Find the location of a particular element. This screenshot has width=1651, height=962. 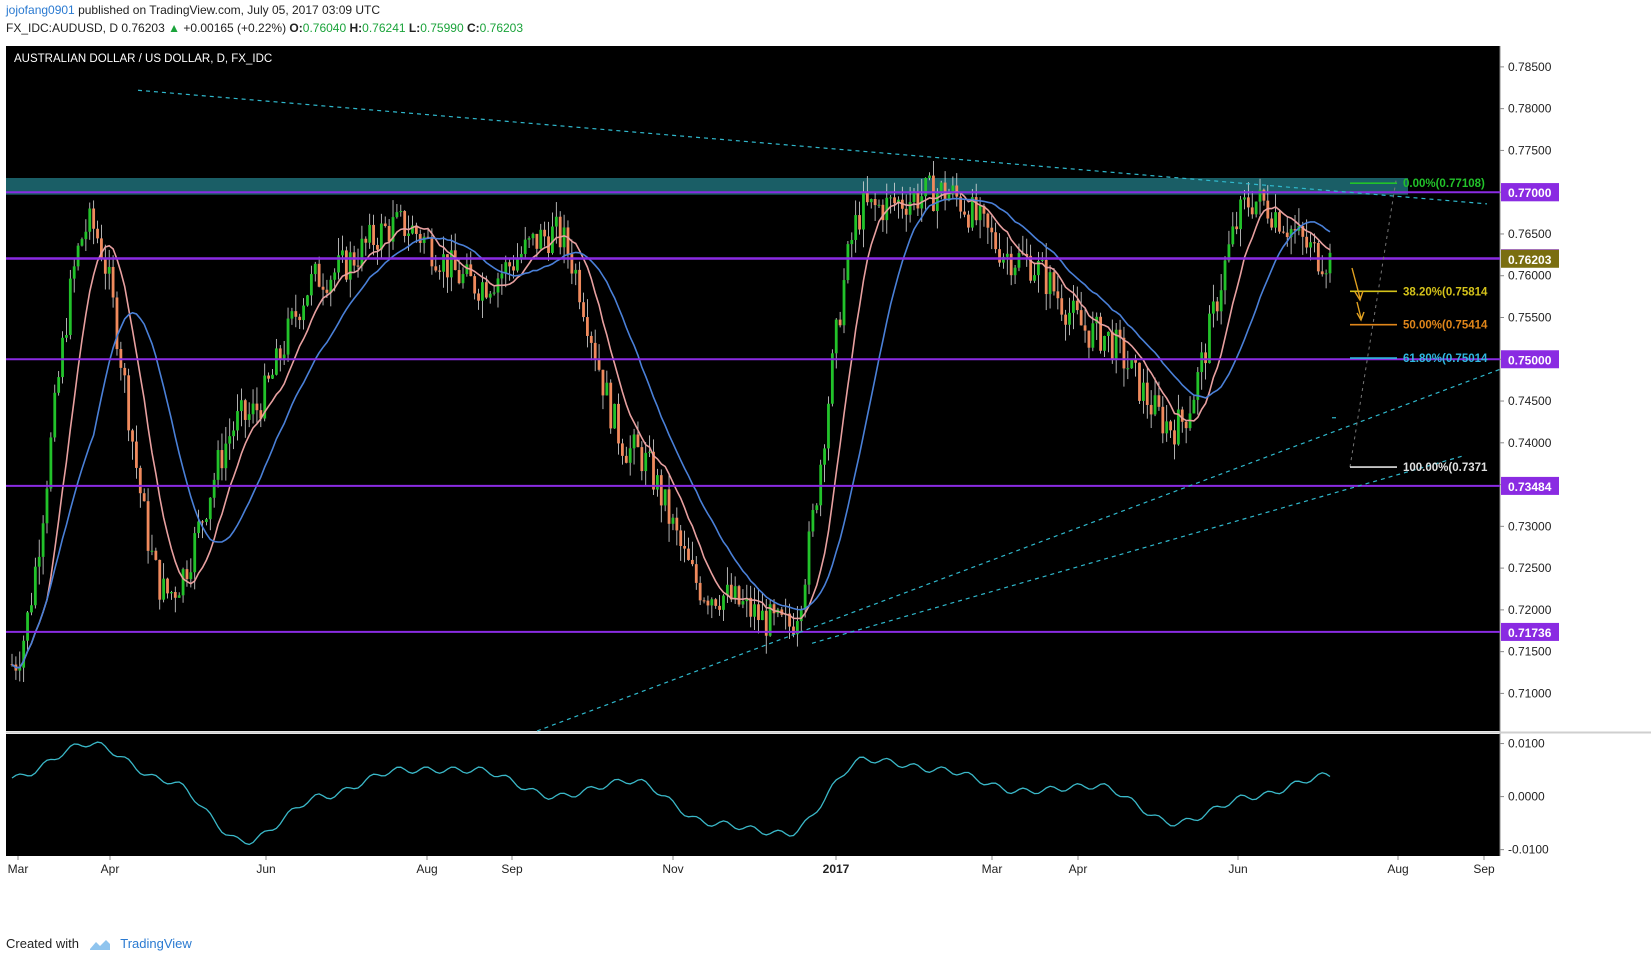

y-tick-label: 0.74500 is located at coordinates (1530, 401).